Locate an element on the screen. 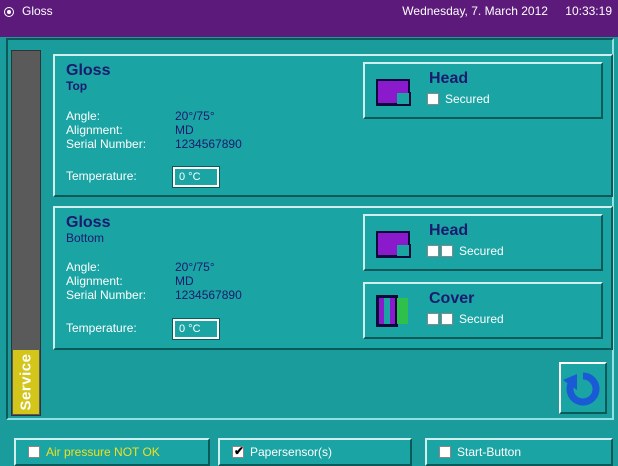  panel-subtitle: Bottom is located at coordinates (85, 238).